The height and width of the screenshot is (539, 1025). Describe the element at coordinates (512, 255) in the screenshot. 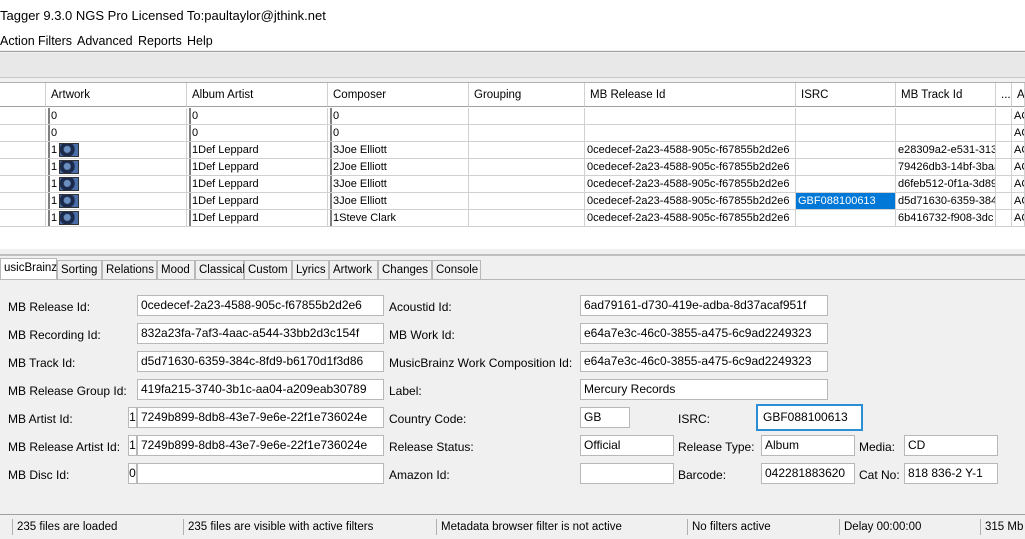

I see `panel-splitter` at that location.